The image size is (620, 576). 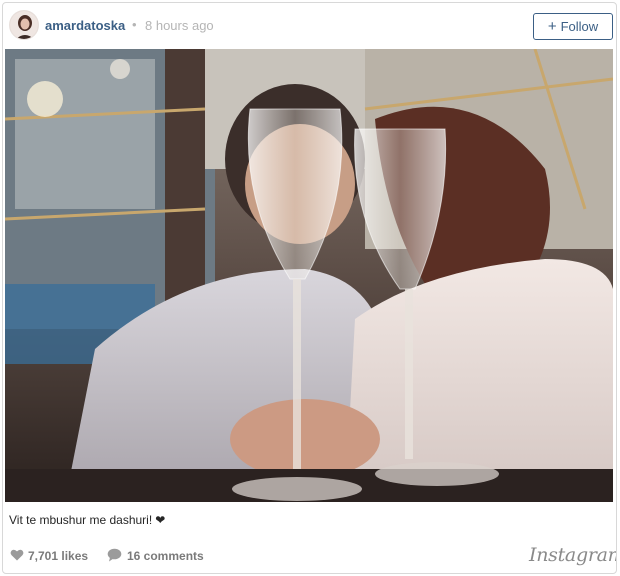 I want to click on heart-emoji-icon: ❤, so click(x=160, y=520).